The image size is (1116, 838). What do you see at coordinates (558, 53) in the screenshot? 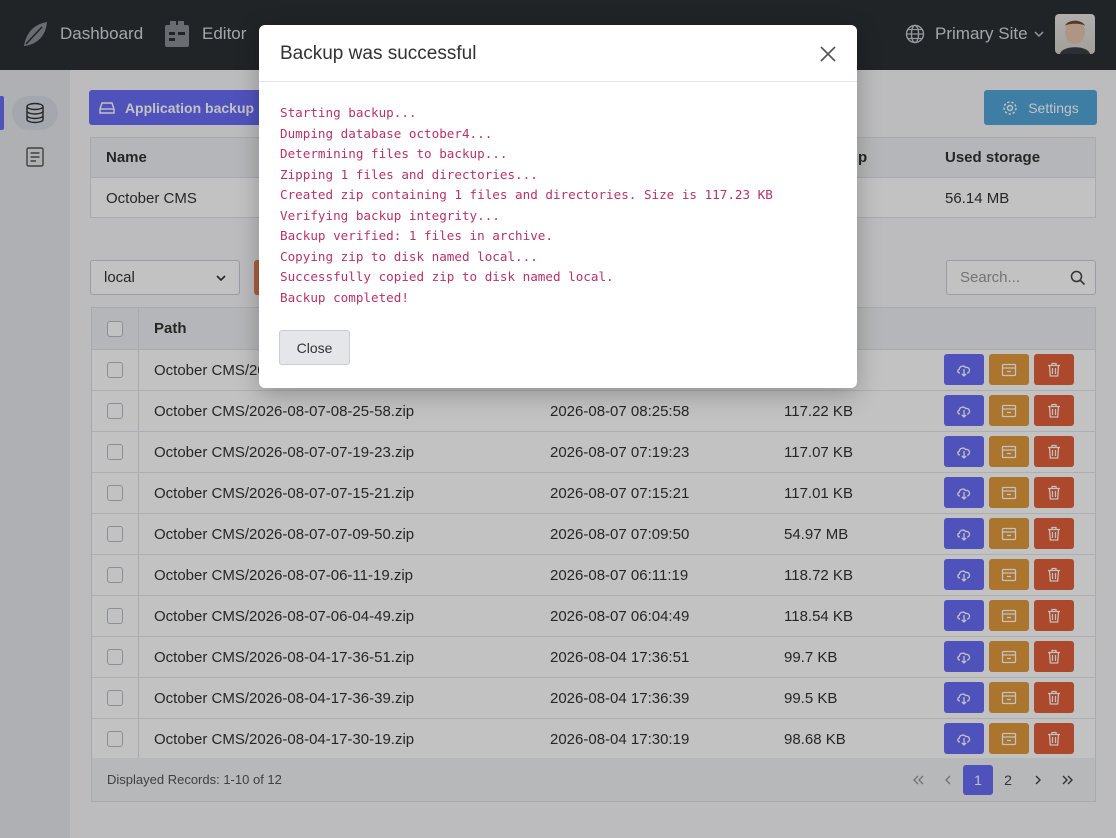
I see `dialog-header: Backup was successful` at bounding box center [558, 53].